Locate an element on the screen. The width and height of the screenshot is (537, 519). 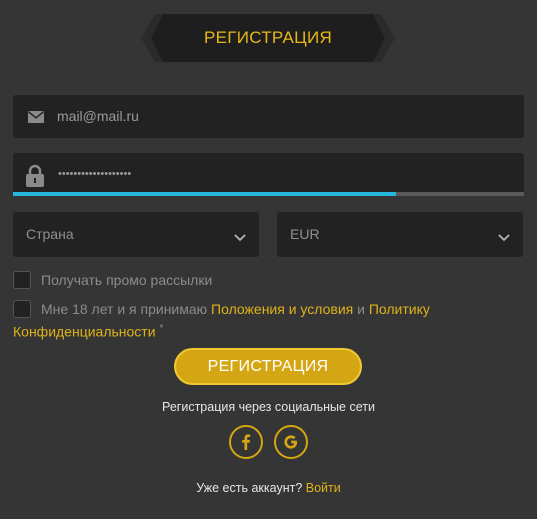
social-caption: Регистрация через социальные сети is located at coordinates (268, 407).